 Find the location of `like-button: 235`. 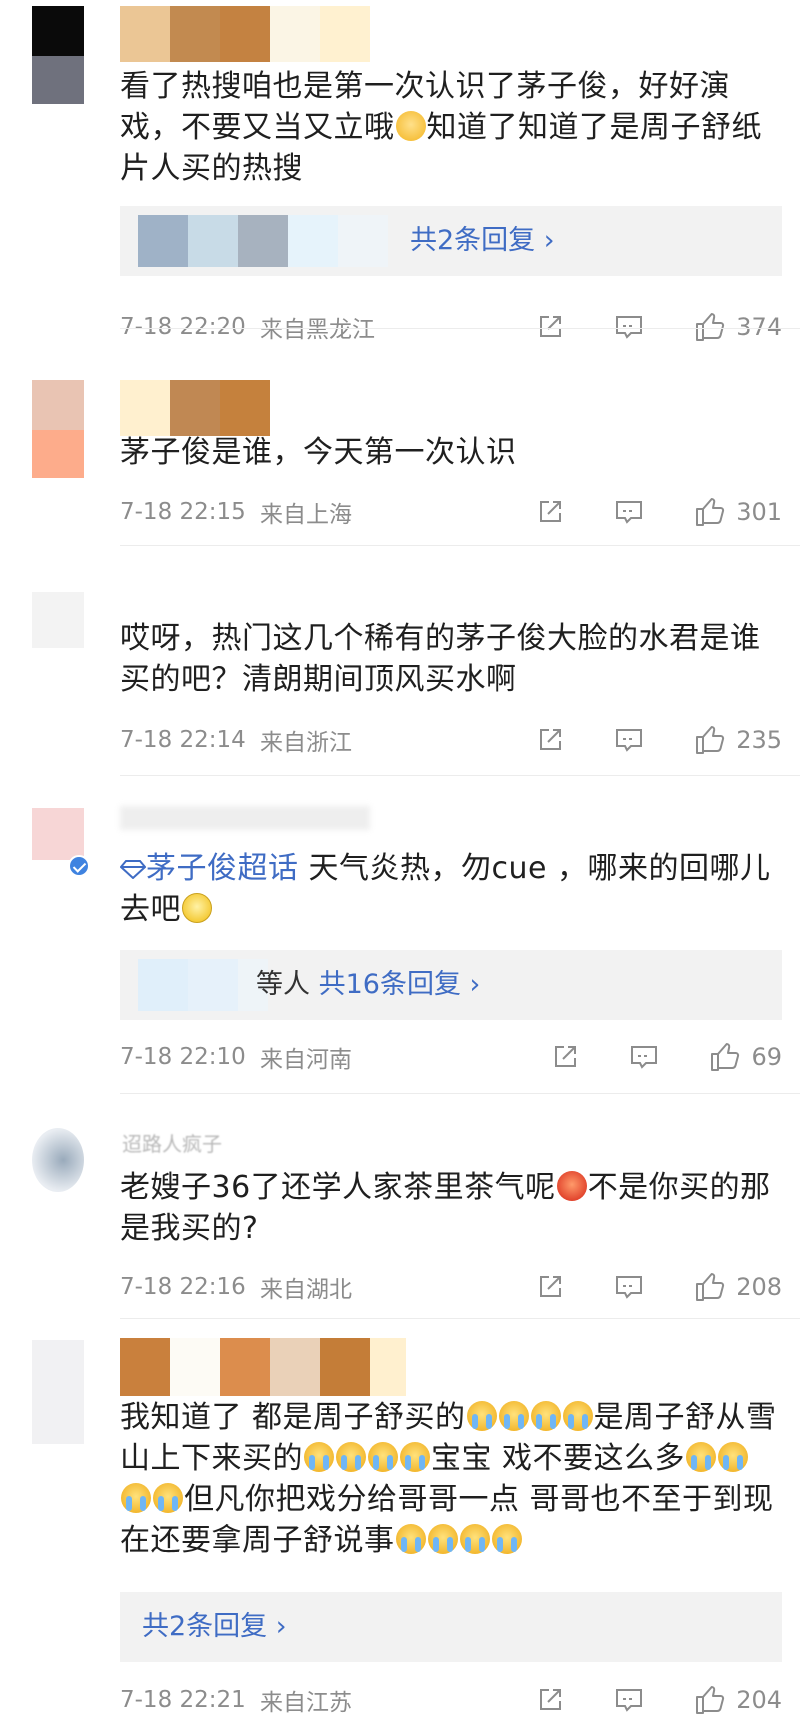

like-button: 235 is located at coordinates (738, 740).